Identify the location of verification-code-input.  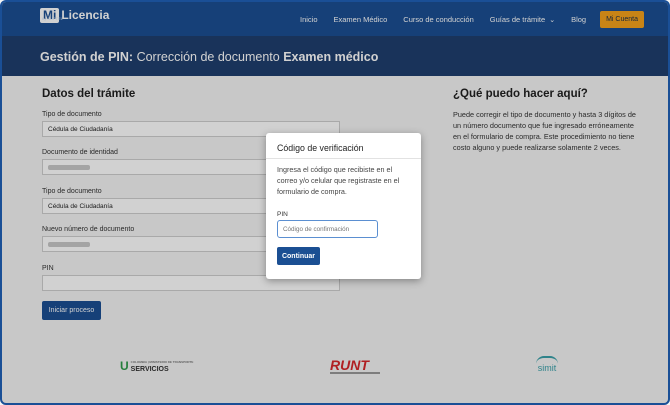
(327, 229).